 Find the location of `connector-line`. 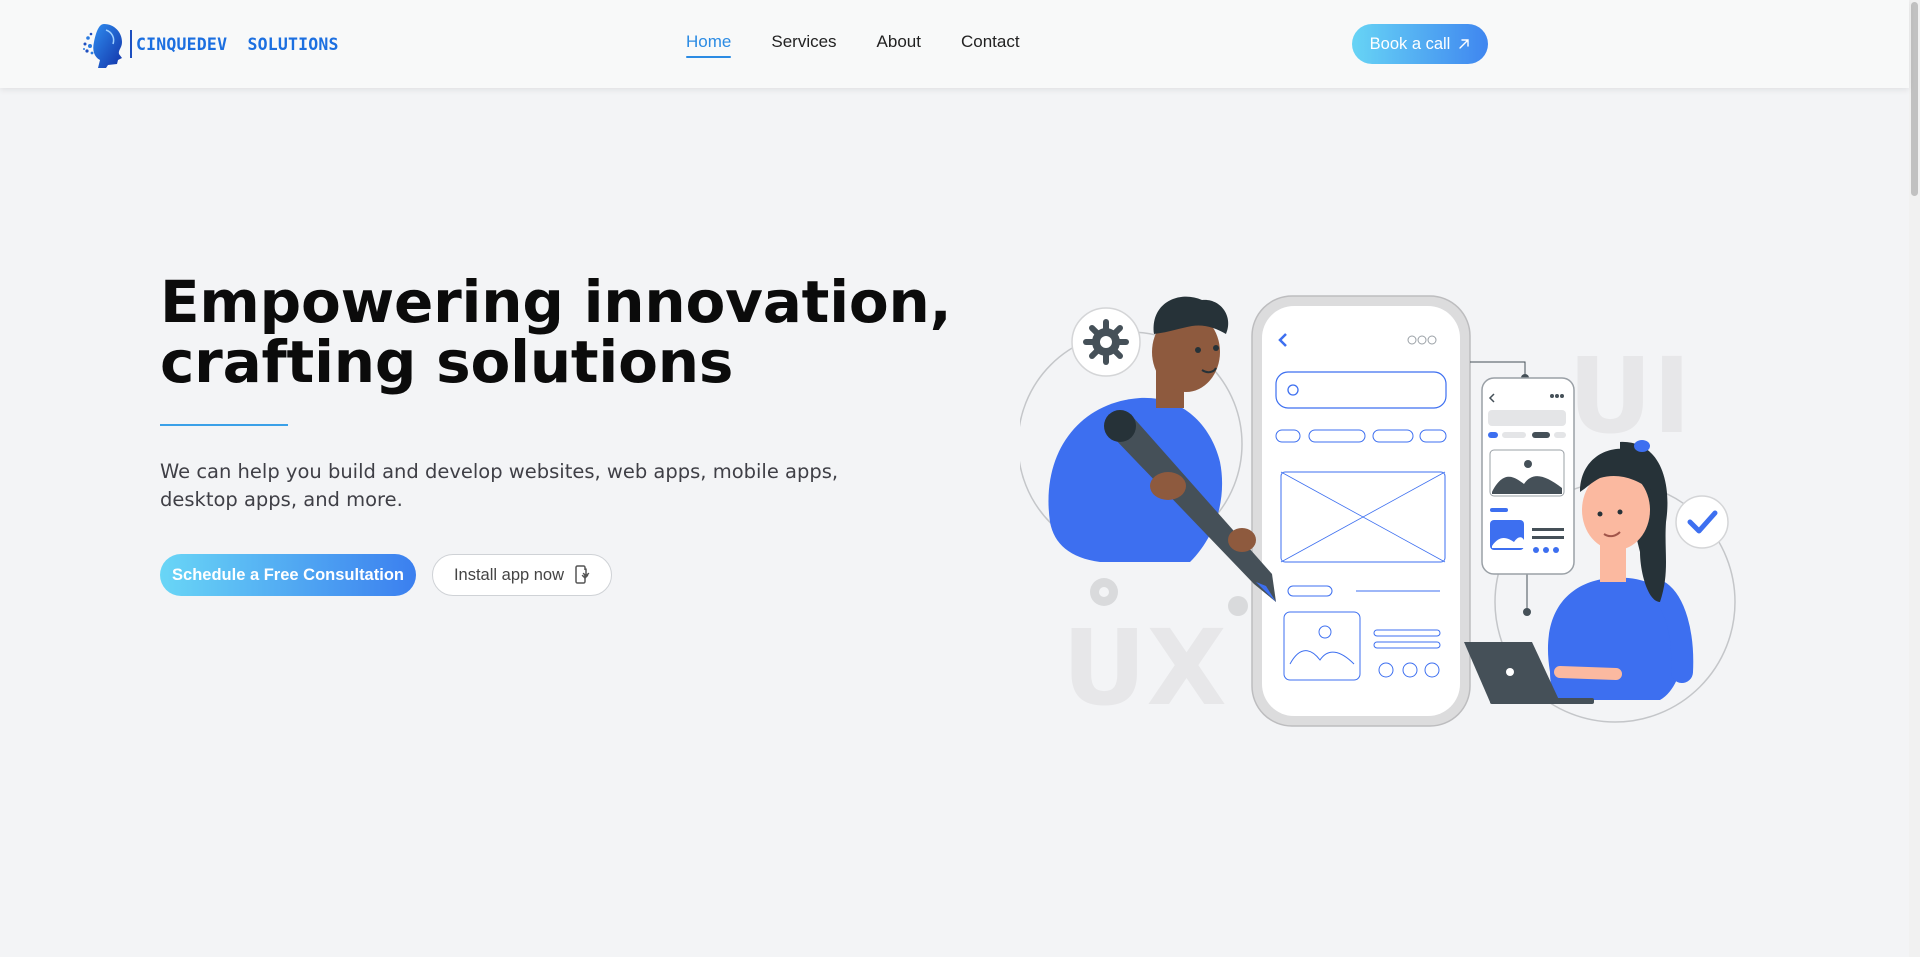

connector-line is located at coordinates (1498, 368).